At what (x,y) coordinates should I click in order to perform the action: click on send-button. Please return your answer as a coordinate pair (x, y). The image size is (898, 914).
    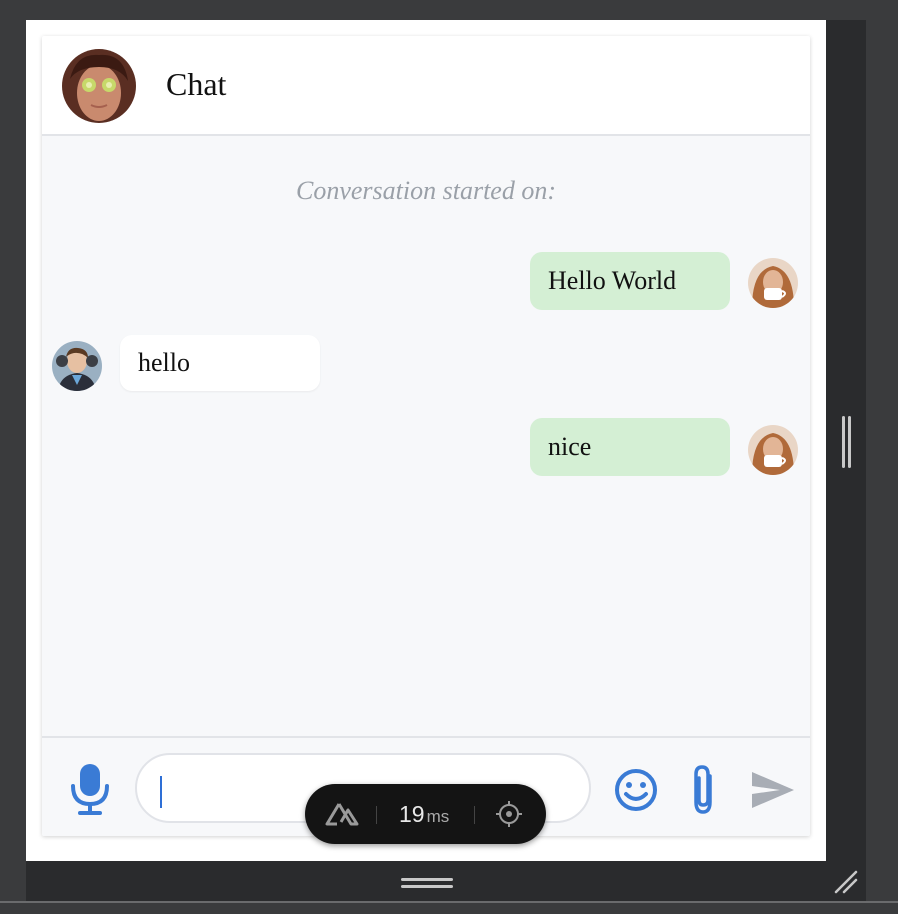
    Looking at the image, I should click on (773, 790).